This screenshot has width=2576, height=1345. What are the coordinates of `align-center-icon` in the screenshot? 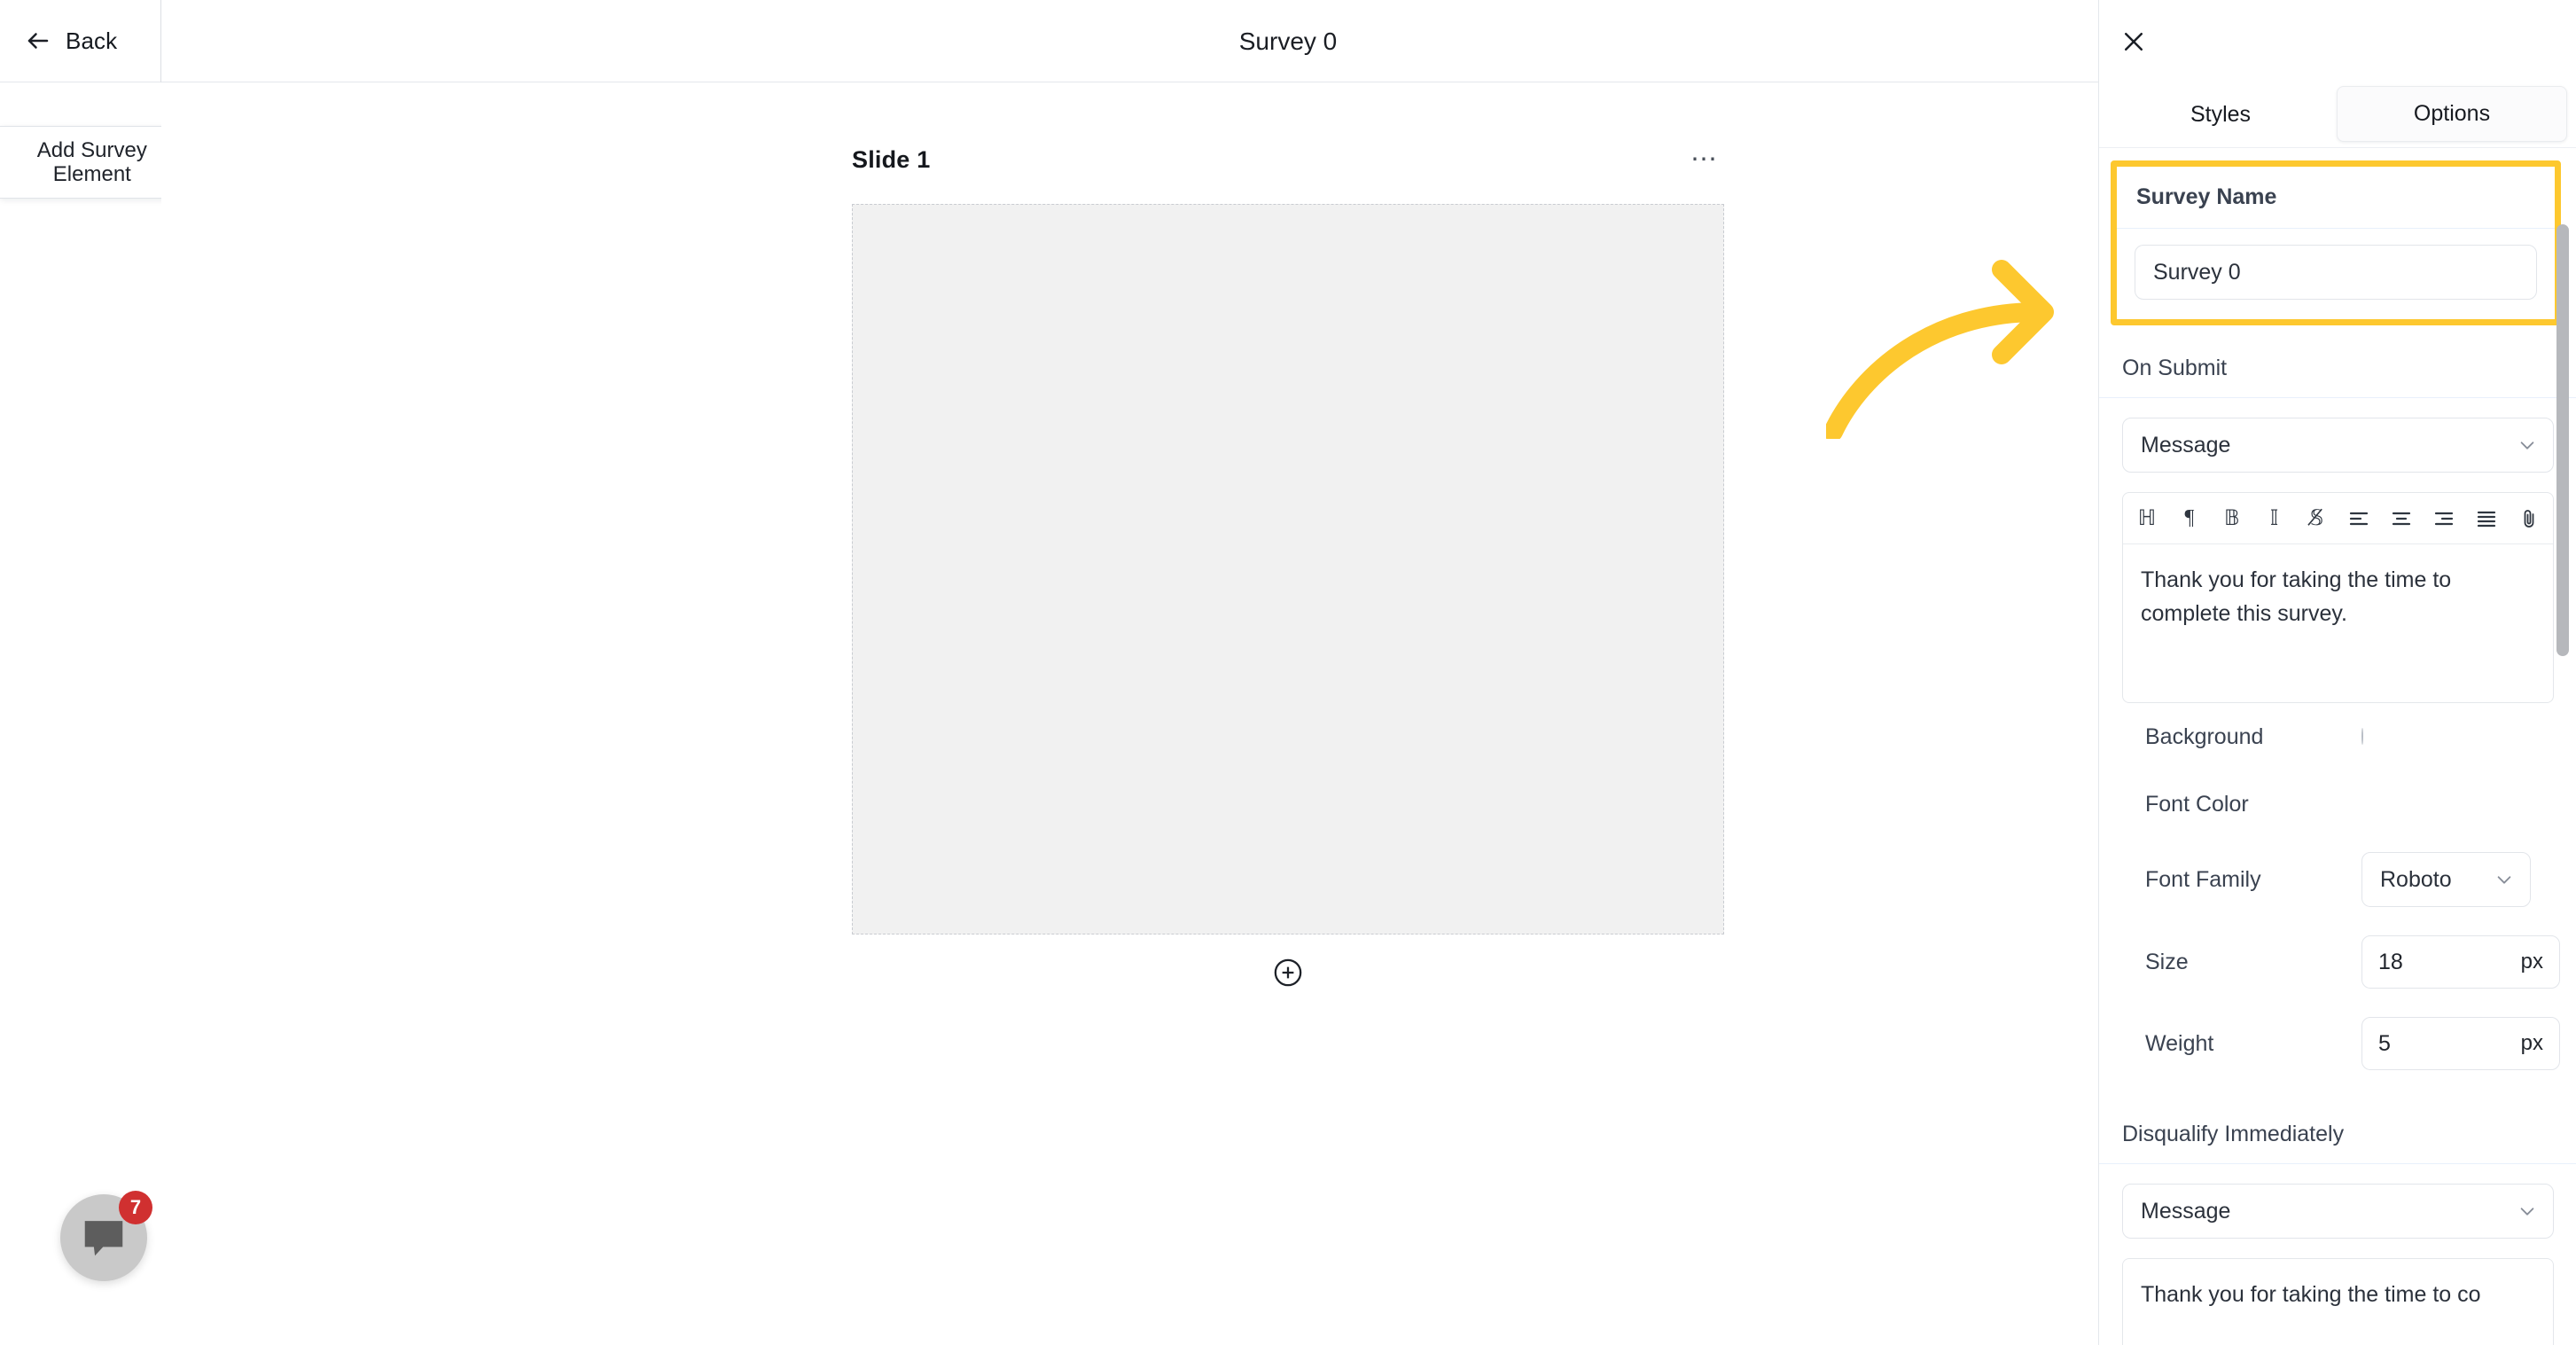 It's located at (2401, 518).